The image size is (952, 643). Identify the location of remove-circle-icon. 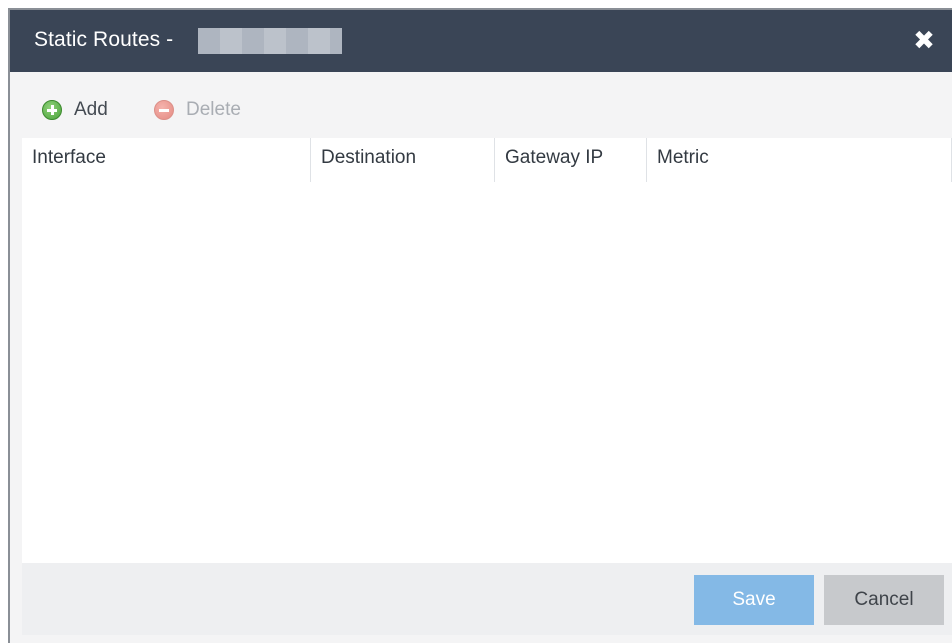
(164, 110).